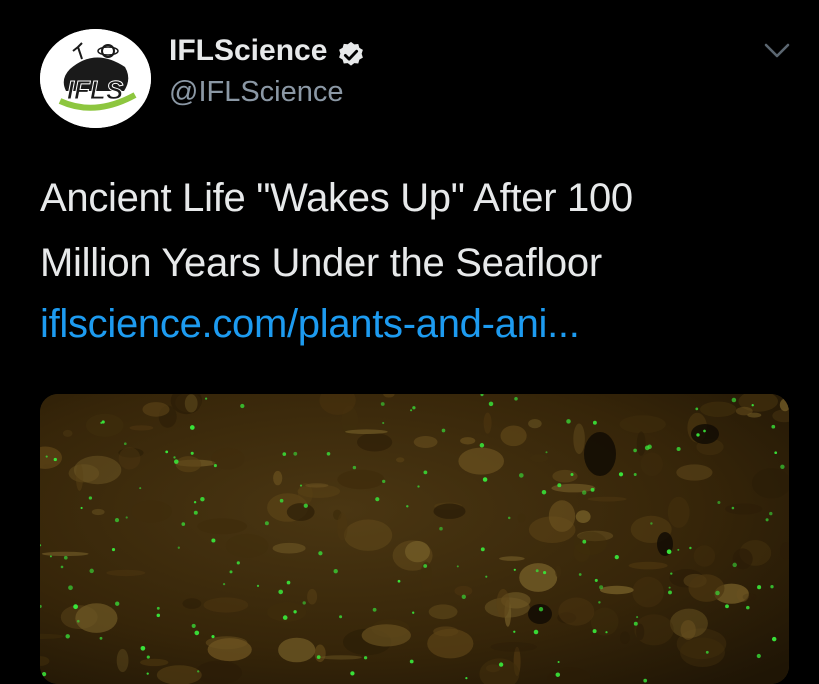  Describe the element at coordinates (777, 50) in the screenshot. I see `chevron-down-icon` at that location.